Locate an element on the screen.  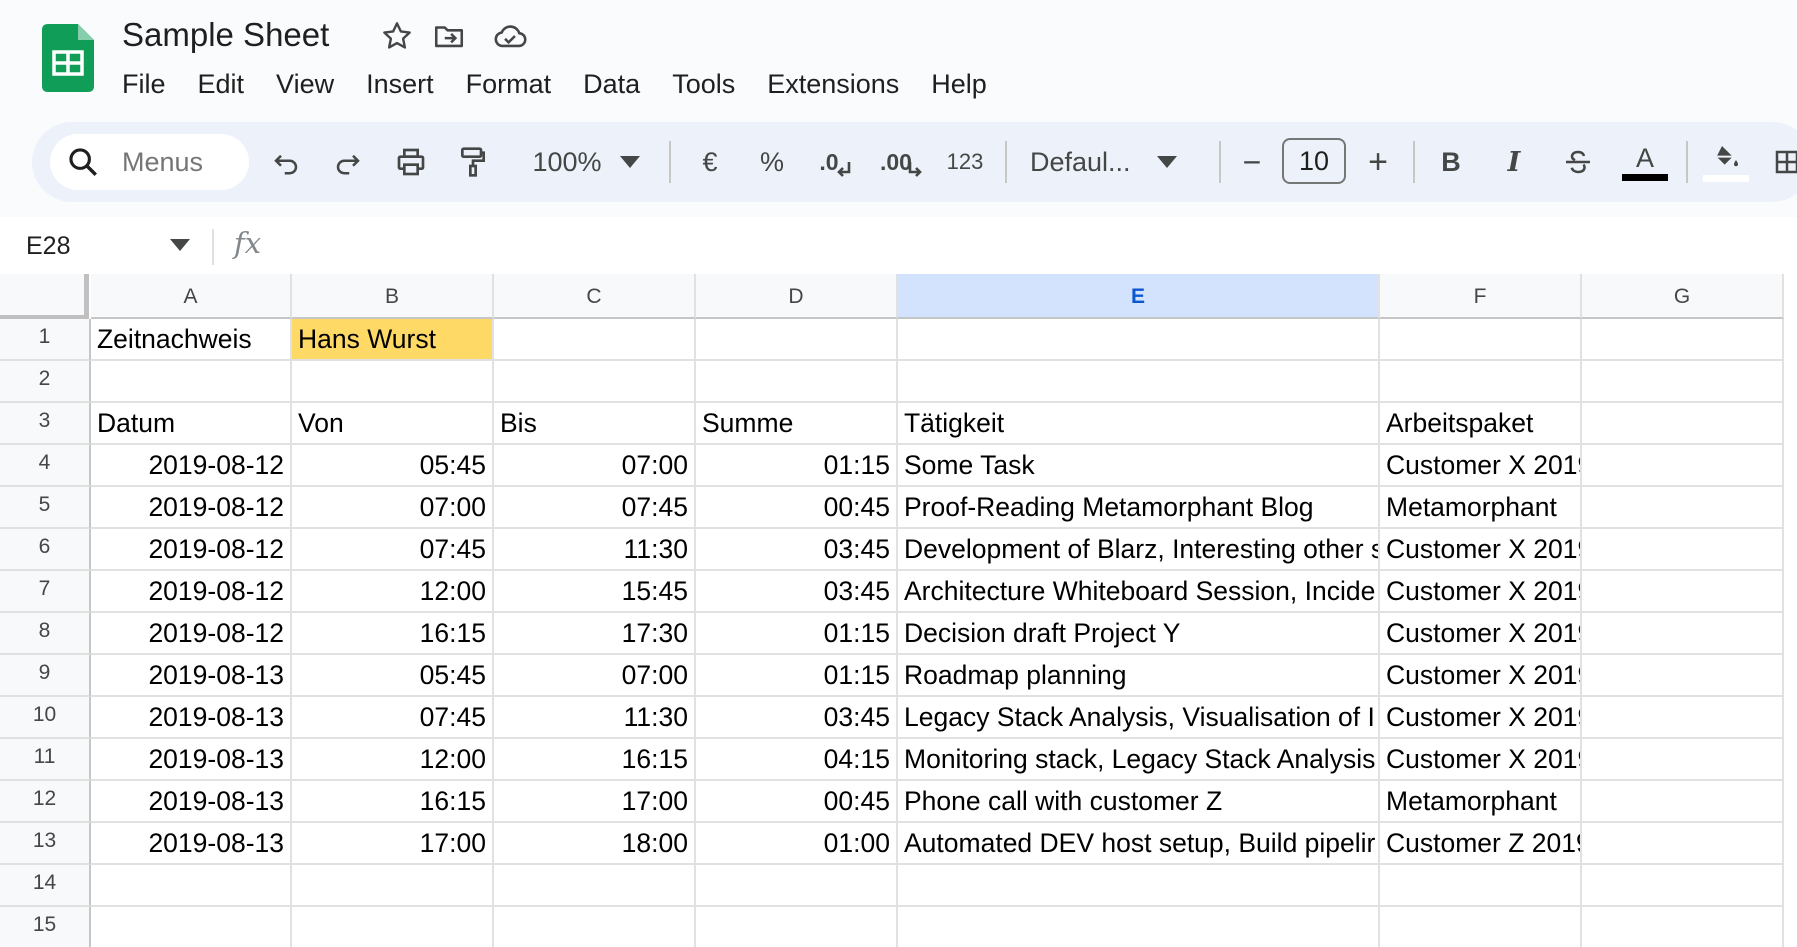
row-header: 13 is located at coordinates (45, 844).